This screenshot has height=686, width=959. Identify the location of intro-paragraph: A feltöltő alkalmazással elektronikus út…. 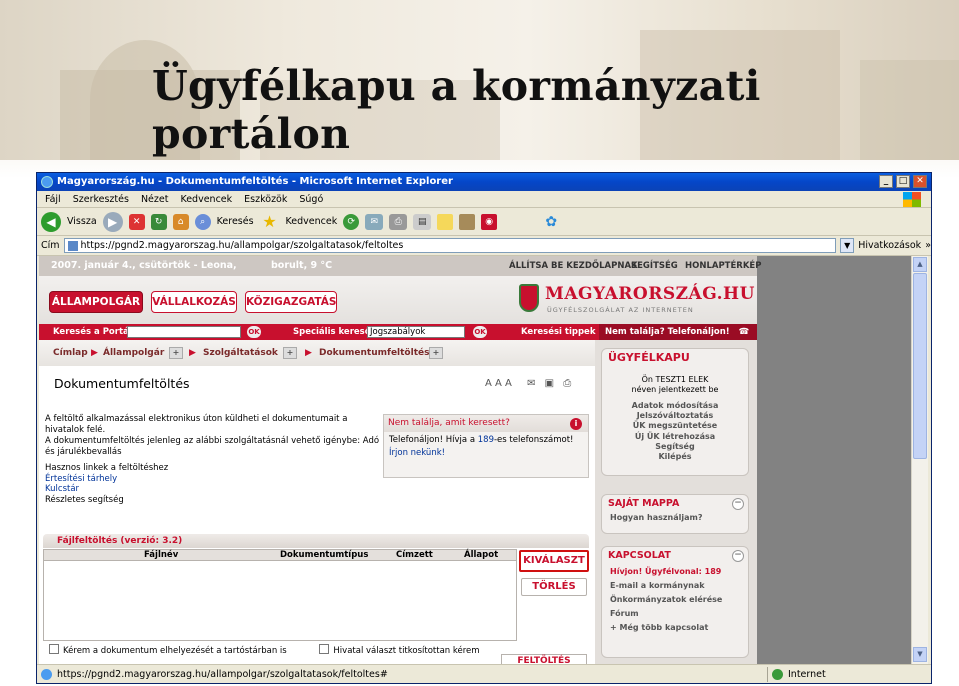
(196, 424).